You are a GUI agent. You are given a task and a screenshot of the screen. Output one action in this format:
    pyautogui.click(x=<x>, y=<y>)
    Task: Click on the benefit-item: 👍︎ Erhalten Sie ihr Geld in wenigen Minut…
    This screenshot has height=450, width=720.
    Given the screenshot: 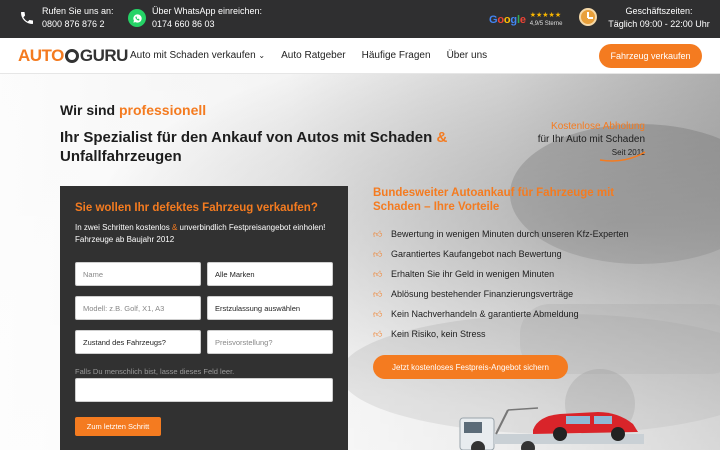 What is the action you would take?
    pyautogui.click(x=528, y=274)
    